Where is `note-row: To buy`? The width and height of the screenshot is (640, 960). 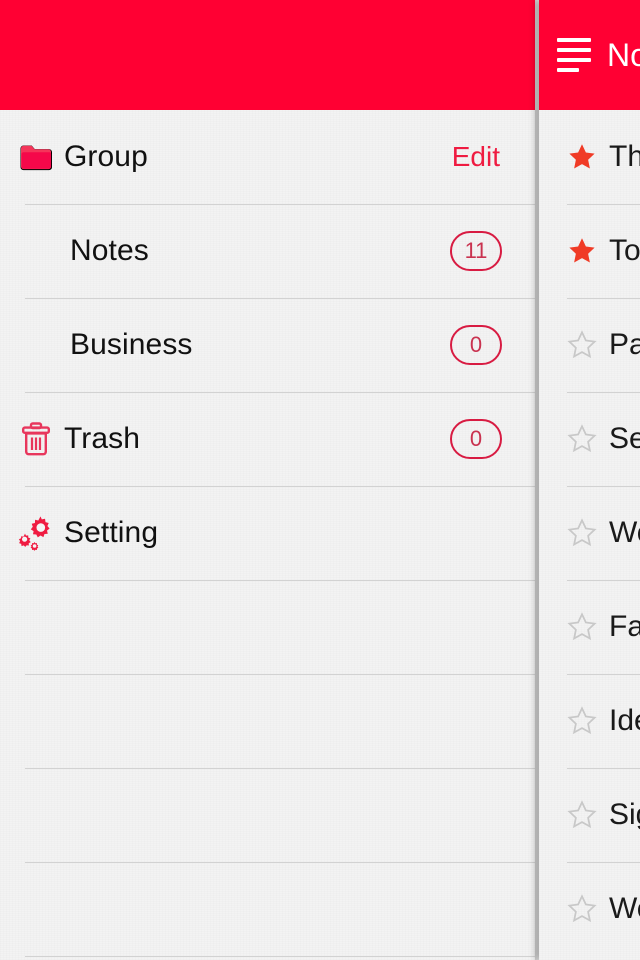 note-row: To buy is located at coordinates (589, 251).